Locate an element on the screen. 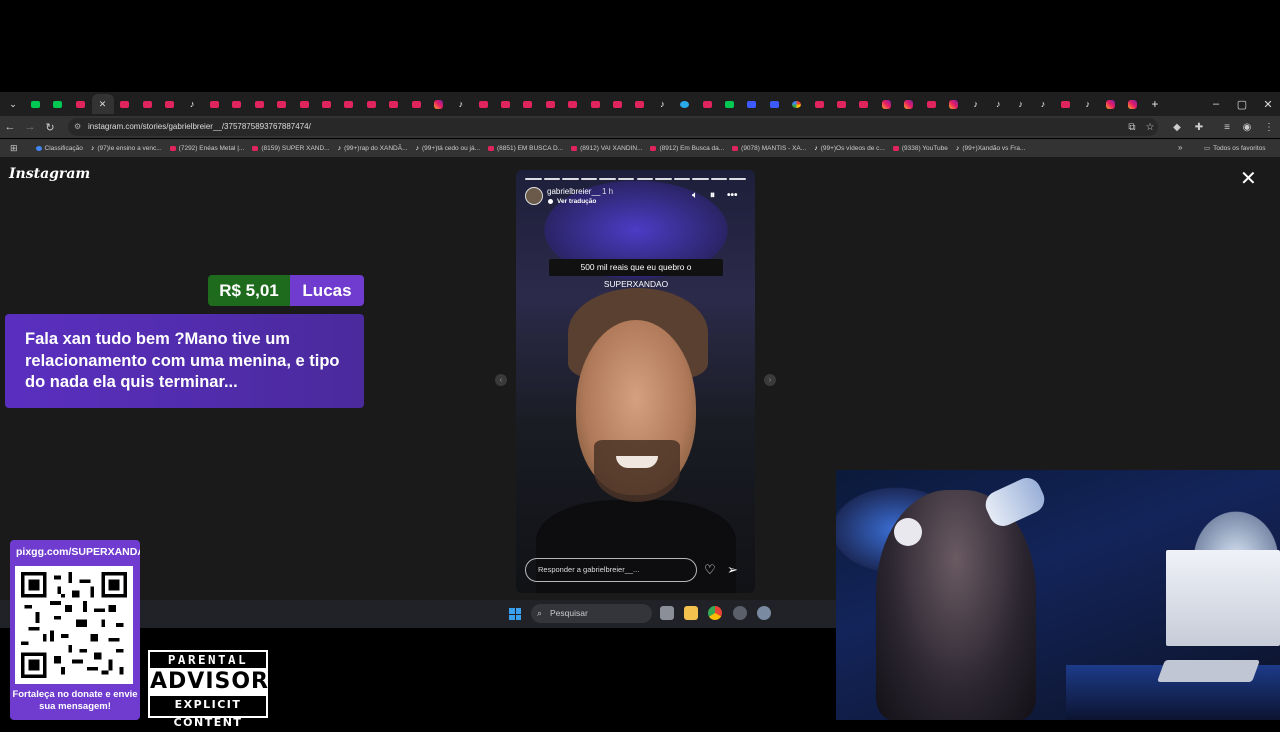 This screenshot has width=1280, height=732. forward-icon: → is located at coordinates (30, 127).